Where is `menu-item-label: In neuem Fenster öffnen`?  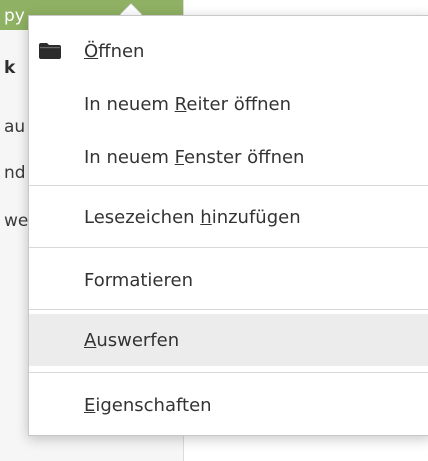 menu-item-label: In neuem Fenster öffnen is located at coordinates (194, 157).